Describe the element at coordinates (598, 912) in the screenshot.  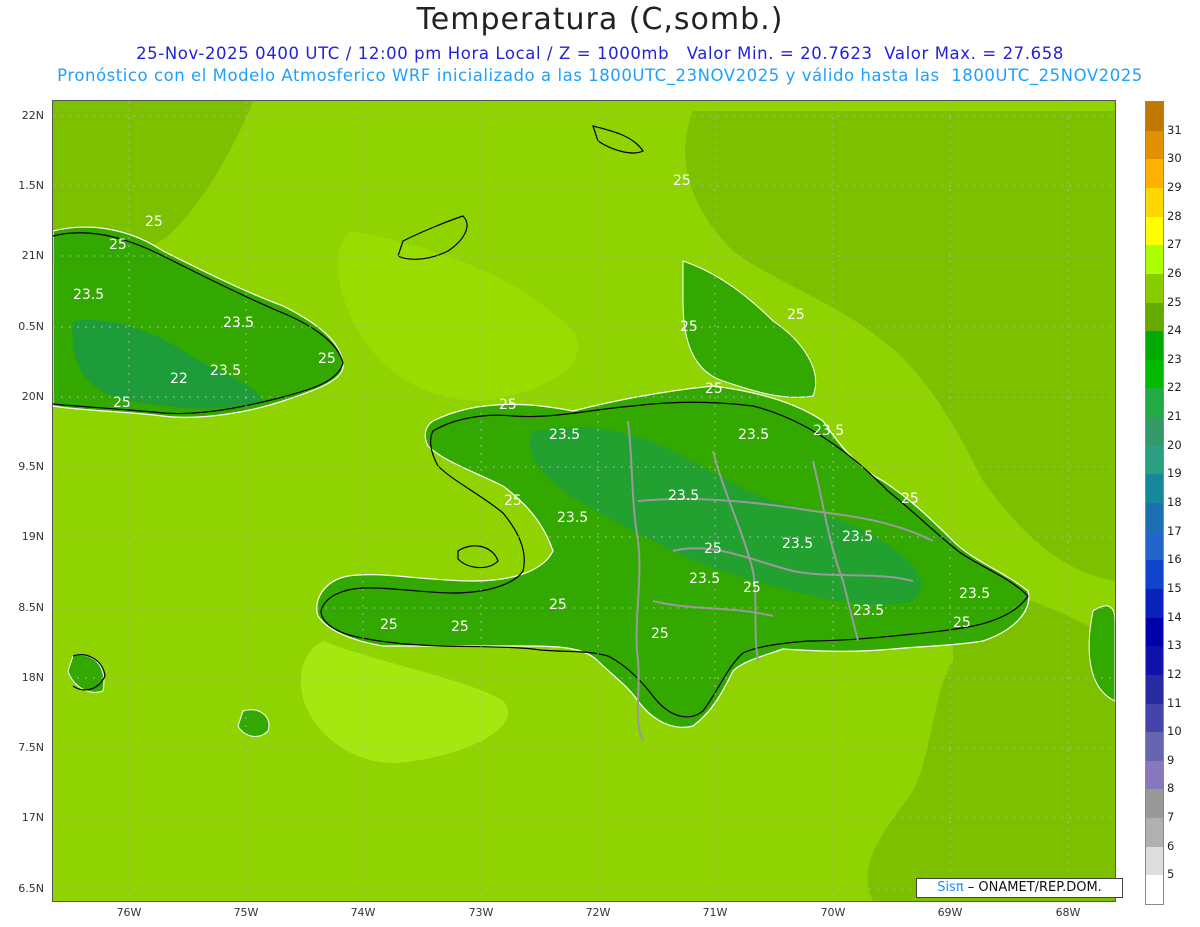
I see `x-tick-label: 72W` at that location.